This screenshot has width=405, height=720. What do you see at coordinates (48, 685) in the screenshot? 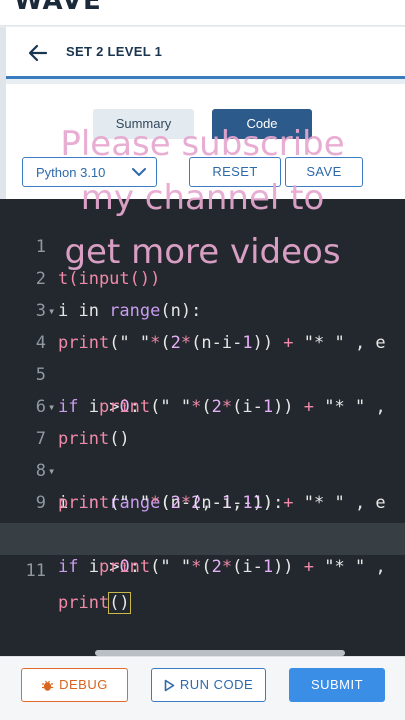
I see `bug-icon` at bounding box center [48, 685].